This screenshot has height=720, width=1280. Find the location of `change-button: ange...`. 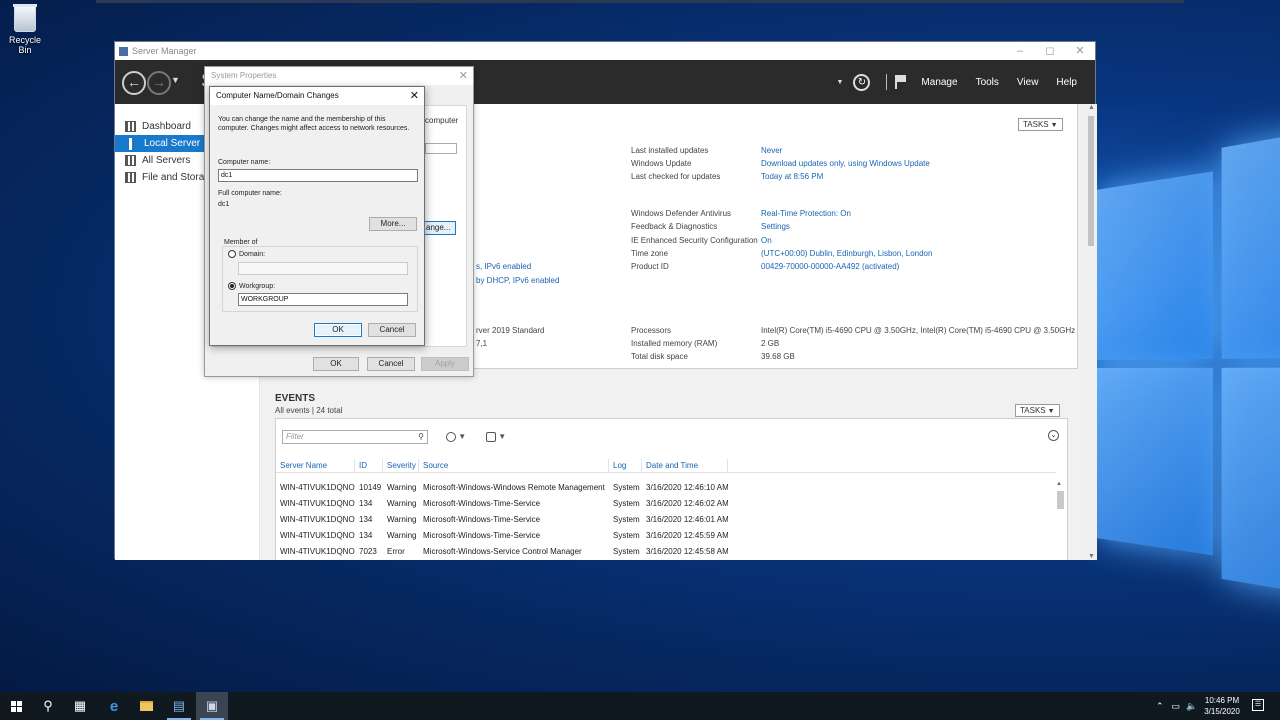

change-button: ange... is located at coordinates (439, 228).